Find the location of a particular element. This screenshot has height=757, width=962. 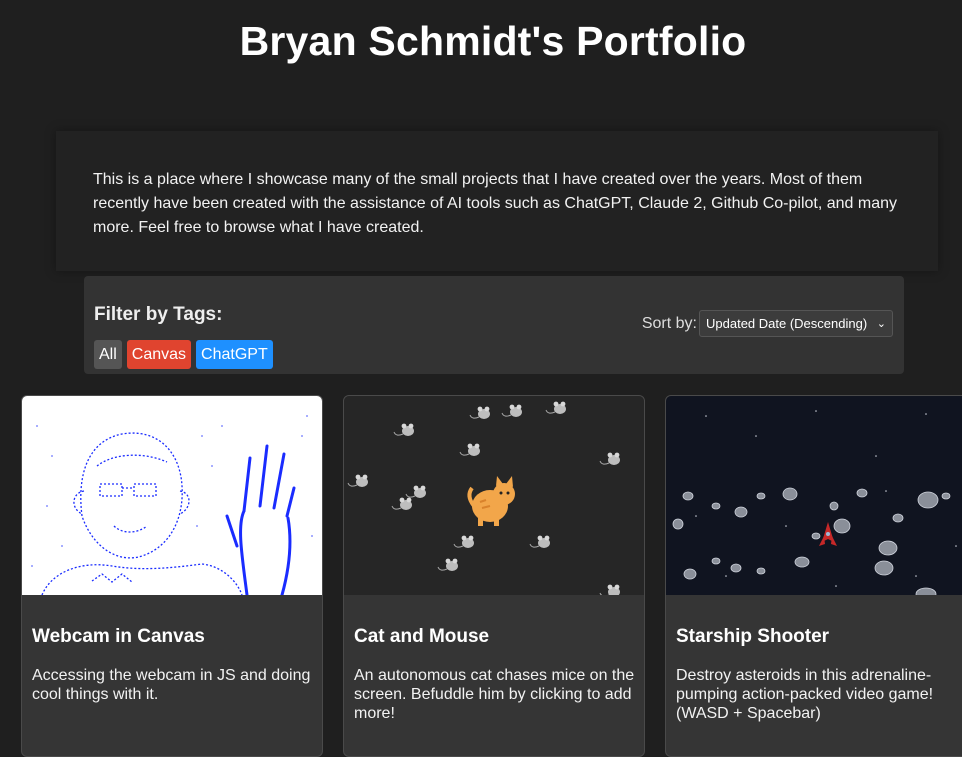

cat-icon is located at coordinates (491, 501).